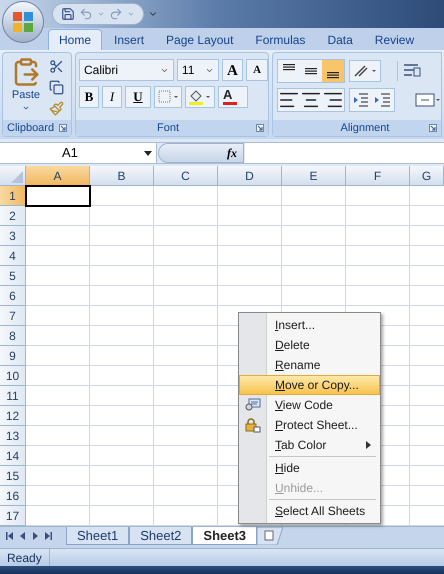  What do you see at coordinates (314, 175) in the screenshot?
I see `column-header: E` at bounding box center [314, 175].